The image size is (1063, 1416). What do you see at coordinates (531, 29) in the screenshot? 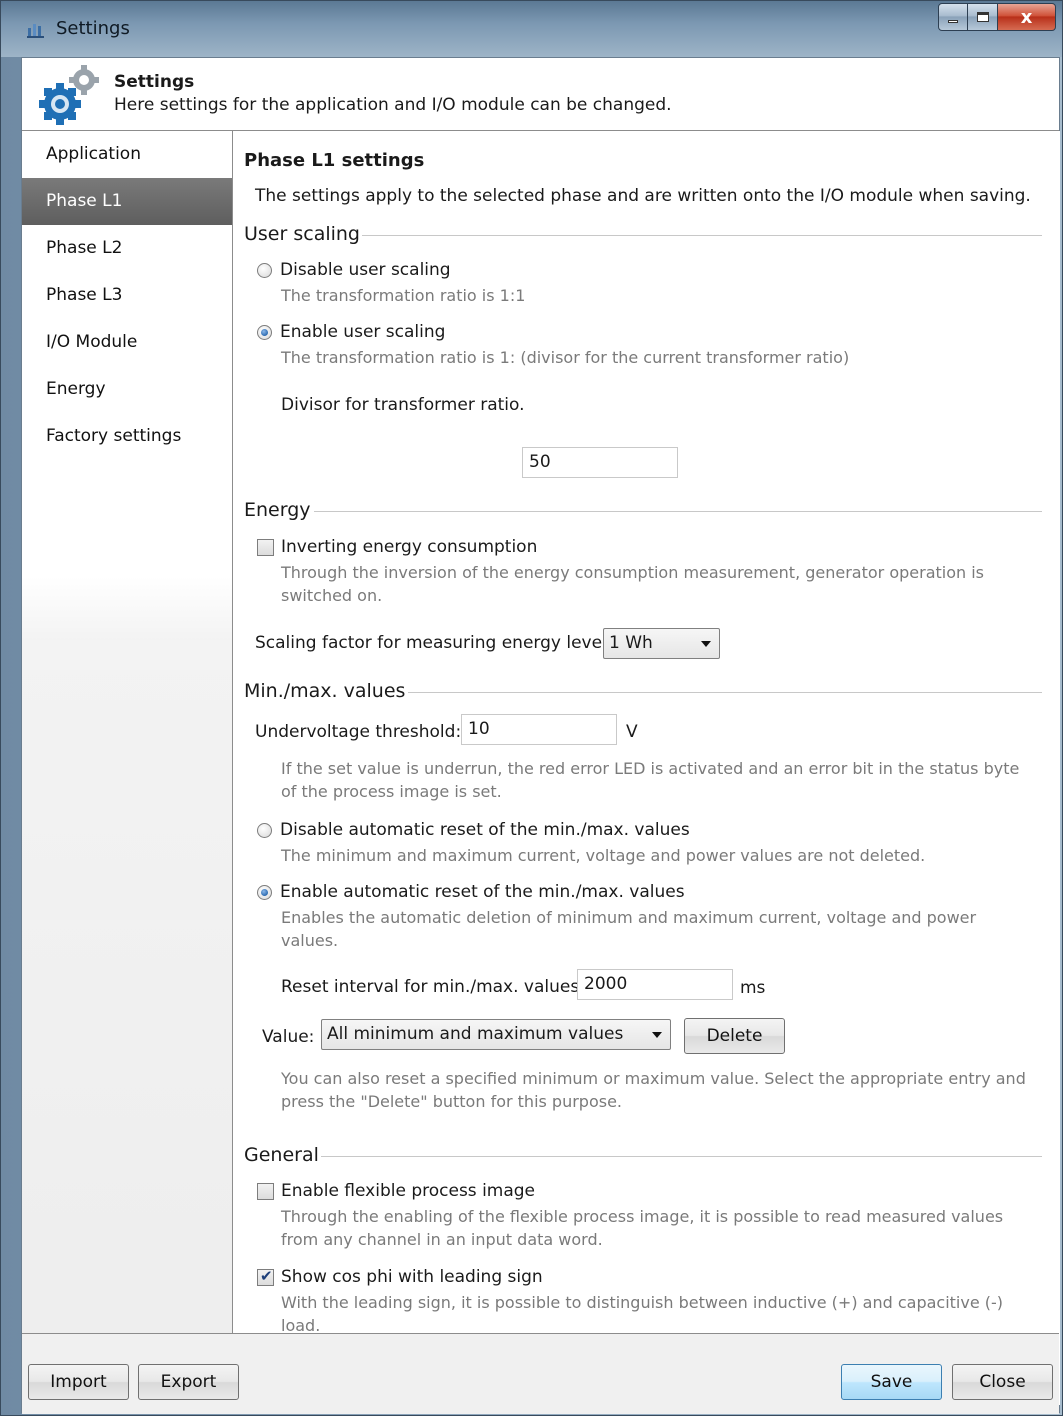
I see `title-bar: Settings x` at bounding box center [531, 29].